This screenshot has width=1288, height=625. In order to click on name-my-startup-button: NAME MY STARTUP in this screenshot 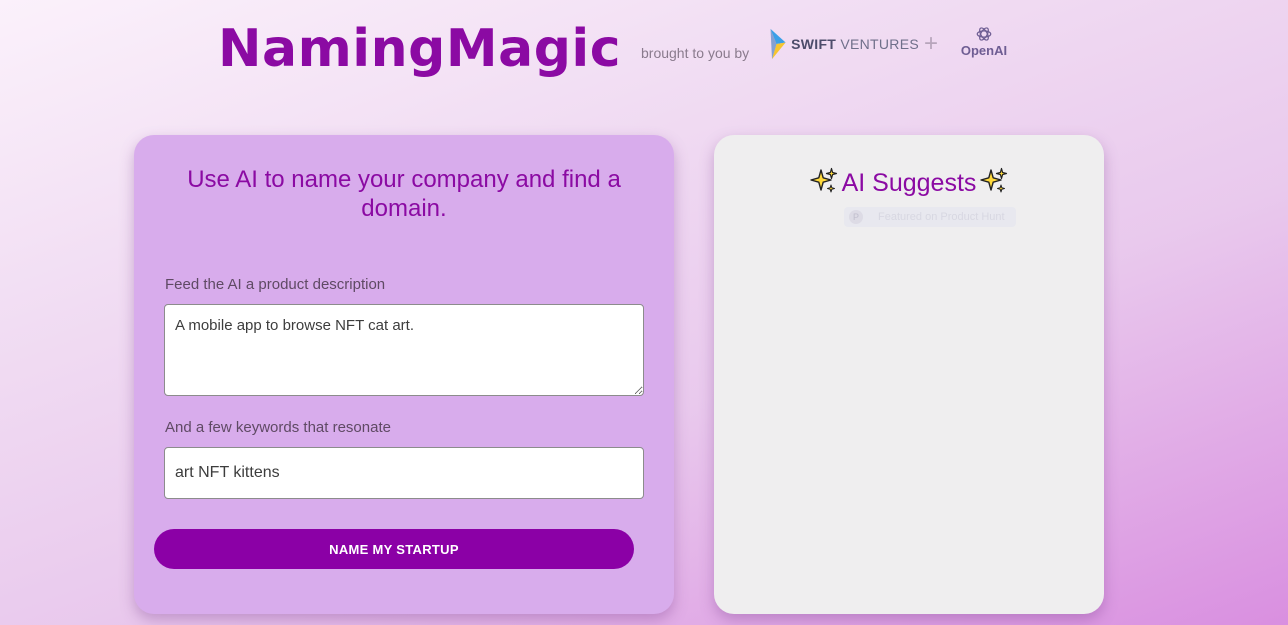, I will do `click(394, 549)`.